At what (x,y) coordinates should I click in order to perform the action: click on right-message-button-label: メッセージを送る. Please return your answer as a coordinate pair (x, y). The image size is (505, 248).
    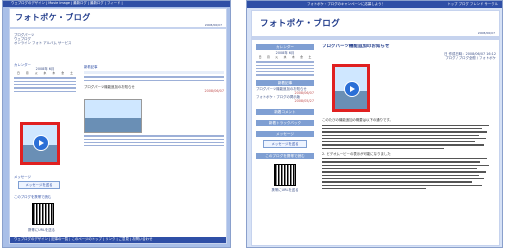
    Looking at the image, I should click on (285, 143).